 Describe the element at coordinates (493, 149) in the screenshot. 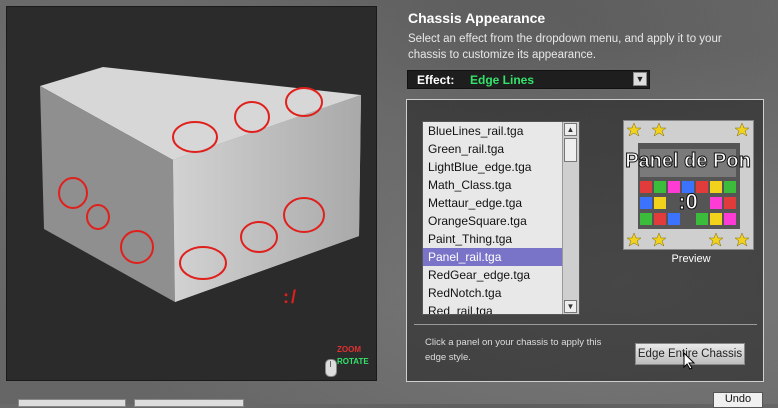

I see `list-item: Green_rail.tga` at that location.